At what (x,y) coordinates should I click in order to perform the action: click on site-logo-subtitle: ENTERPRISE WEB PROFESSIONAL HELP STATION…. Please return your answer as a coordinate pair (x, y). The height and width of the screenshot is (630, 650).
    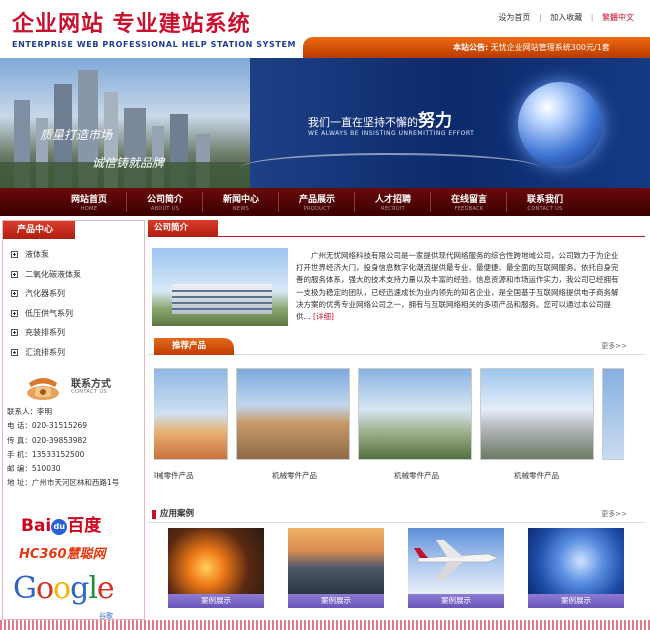
    Looking at the image, I should click on (154, 44).